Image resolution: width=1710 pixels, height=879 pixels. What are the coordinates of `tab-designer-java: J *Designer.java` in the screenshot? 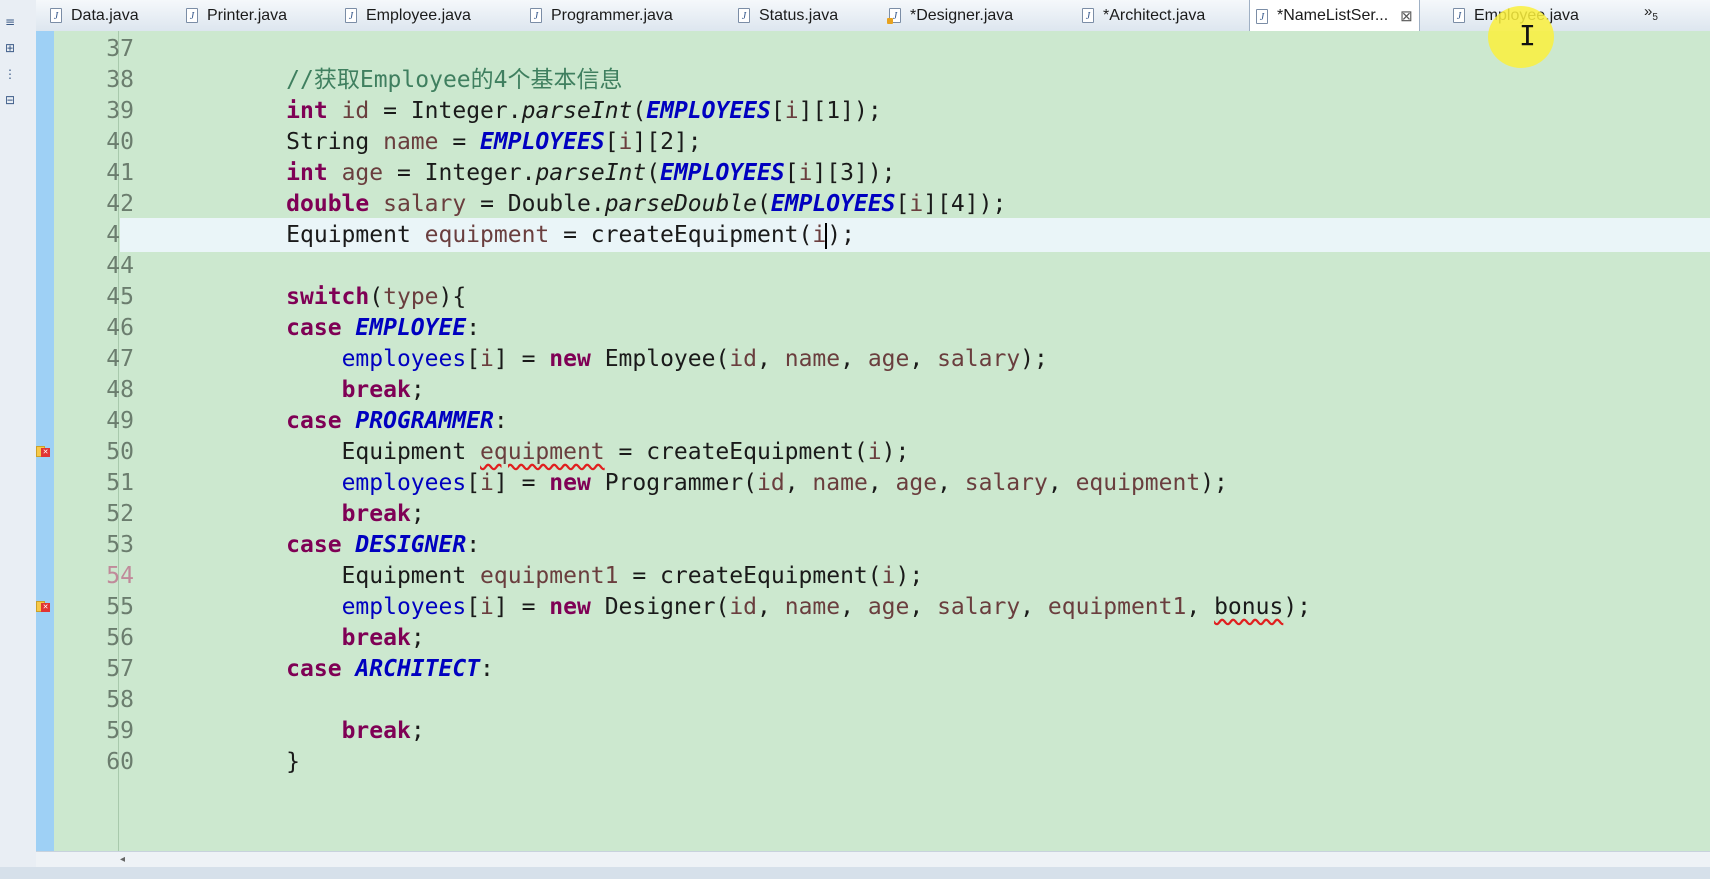 It's located at (950, 15).